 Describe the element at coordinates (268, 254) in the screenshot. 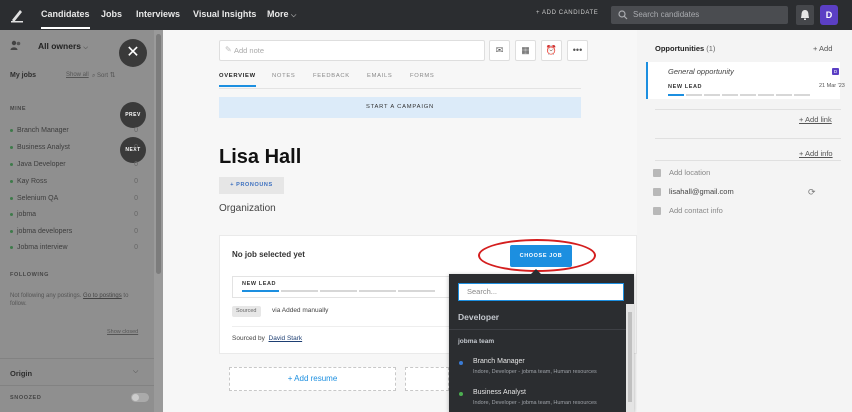

I see `no-job-label: No job selected yet` at that location.